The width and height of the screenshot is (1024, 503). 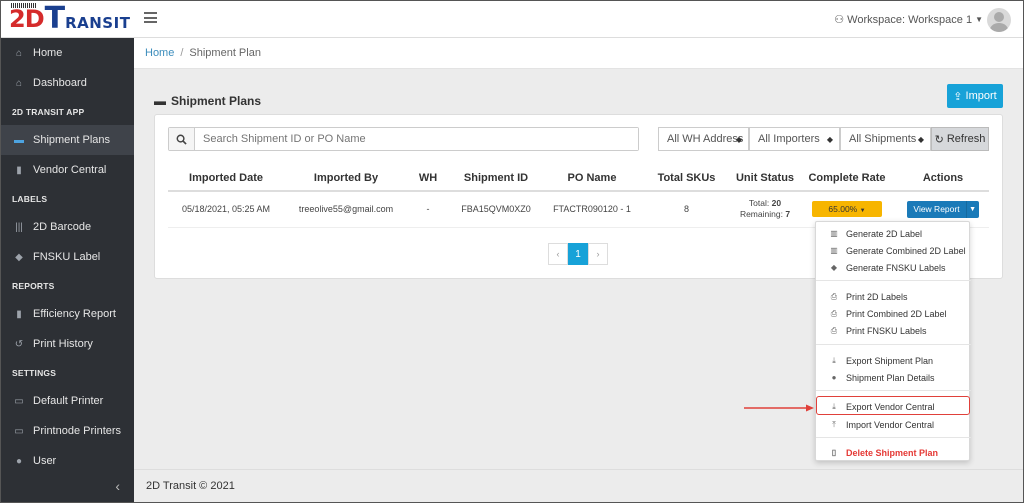 I want to click on menu-item-print-fnsku-labels: ⎙ Print FNSKU Labels, so click(x=893, y=330).